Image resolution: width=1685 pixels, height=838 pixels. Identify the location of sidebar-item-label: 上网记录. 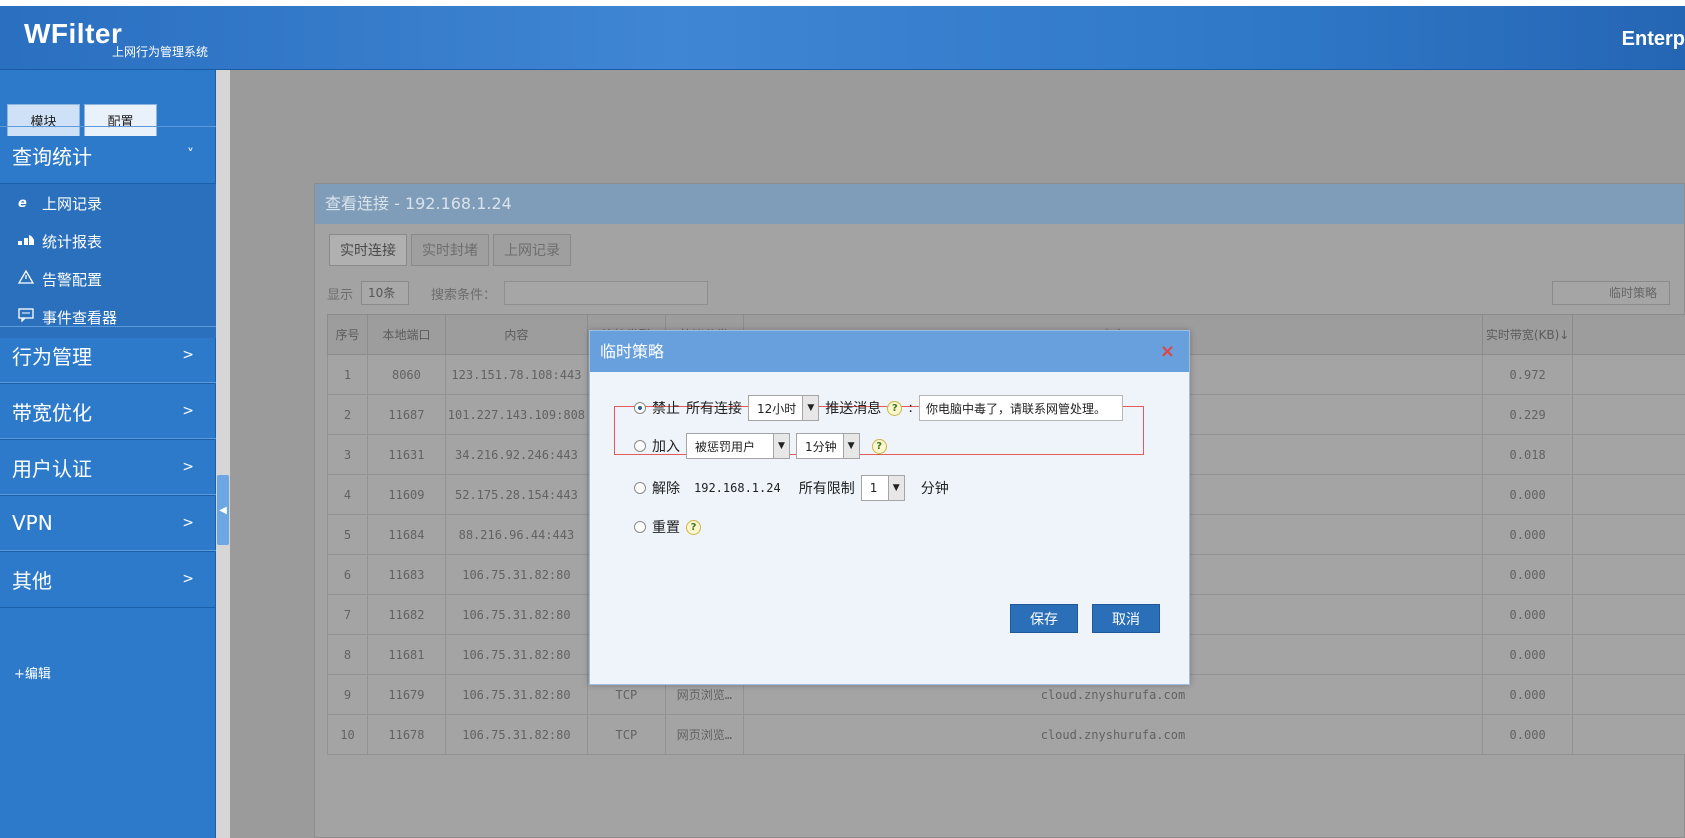
(72, 203).